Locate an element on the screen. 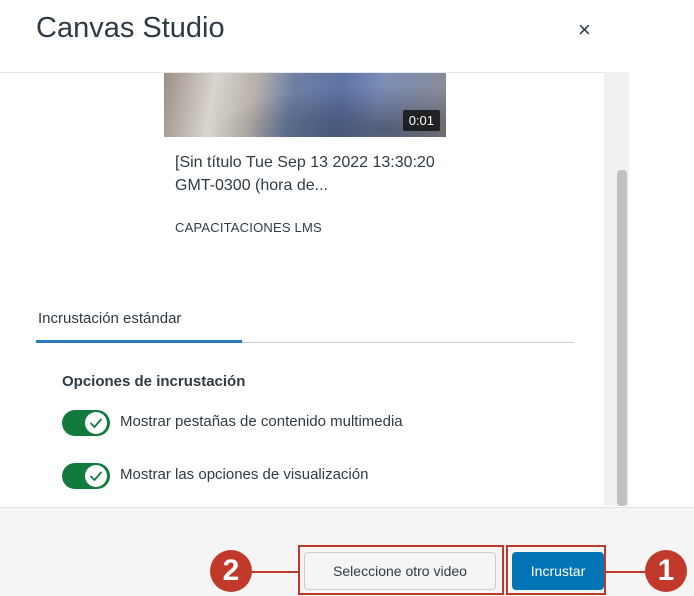 This screenshot has width=694, height=596. video-duration: 0:01 is located at coordinates (421, 120).